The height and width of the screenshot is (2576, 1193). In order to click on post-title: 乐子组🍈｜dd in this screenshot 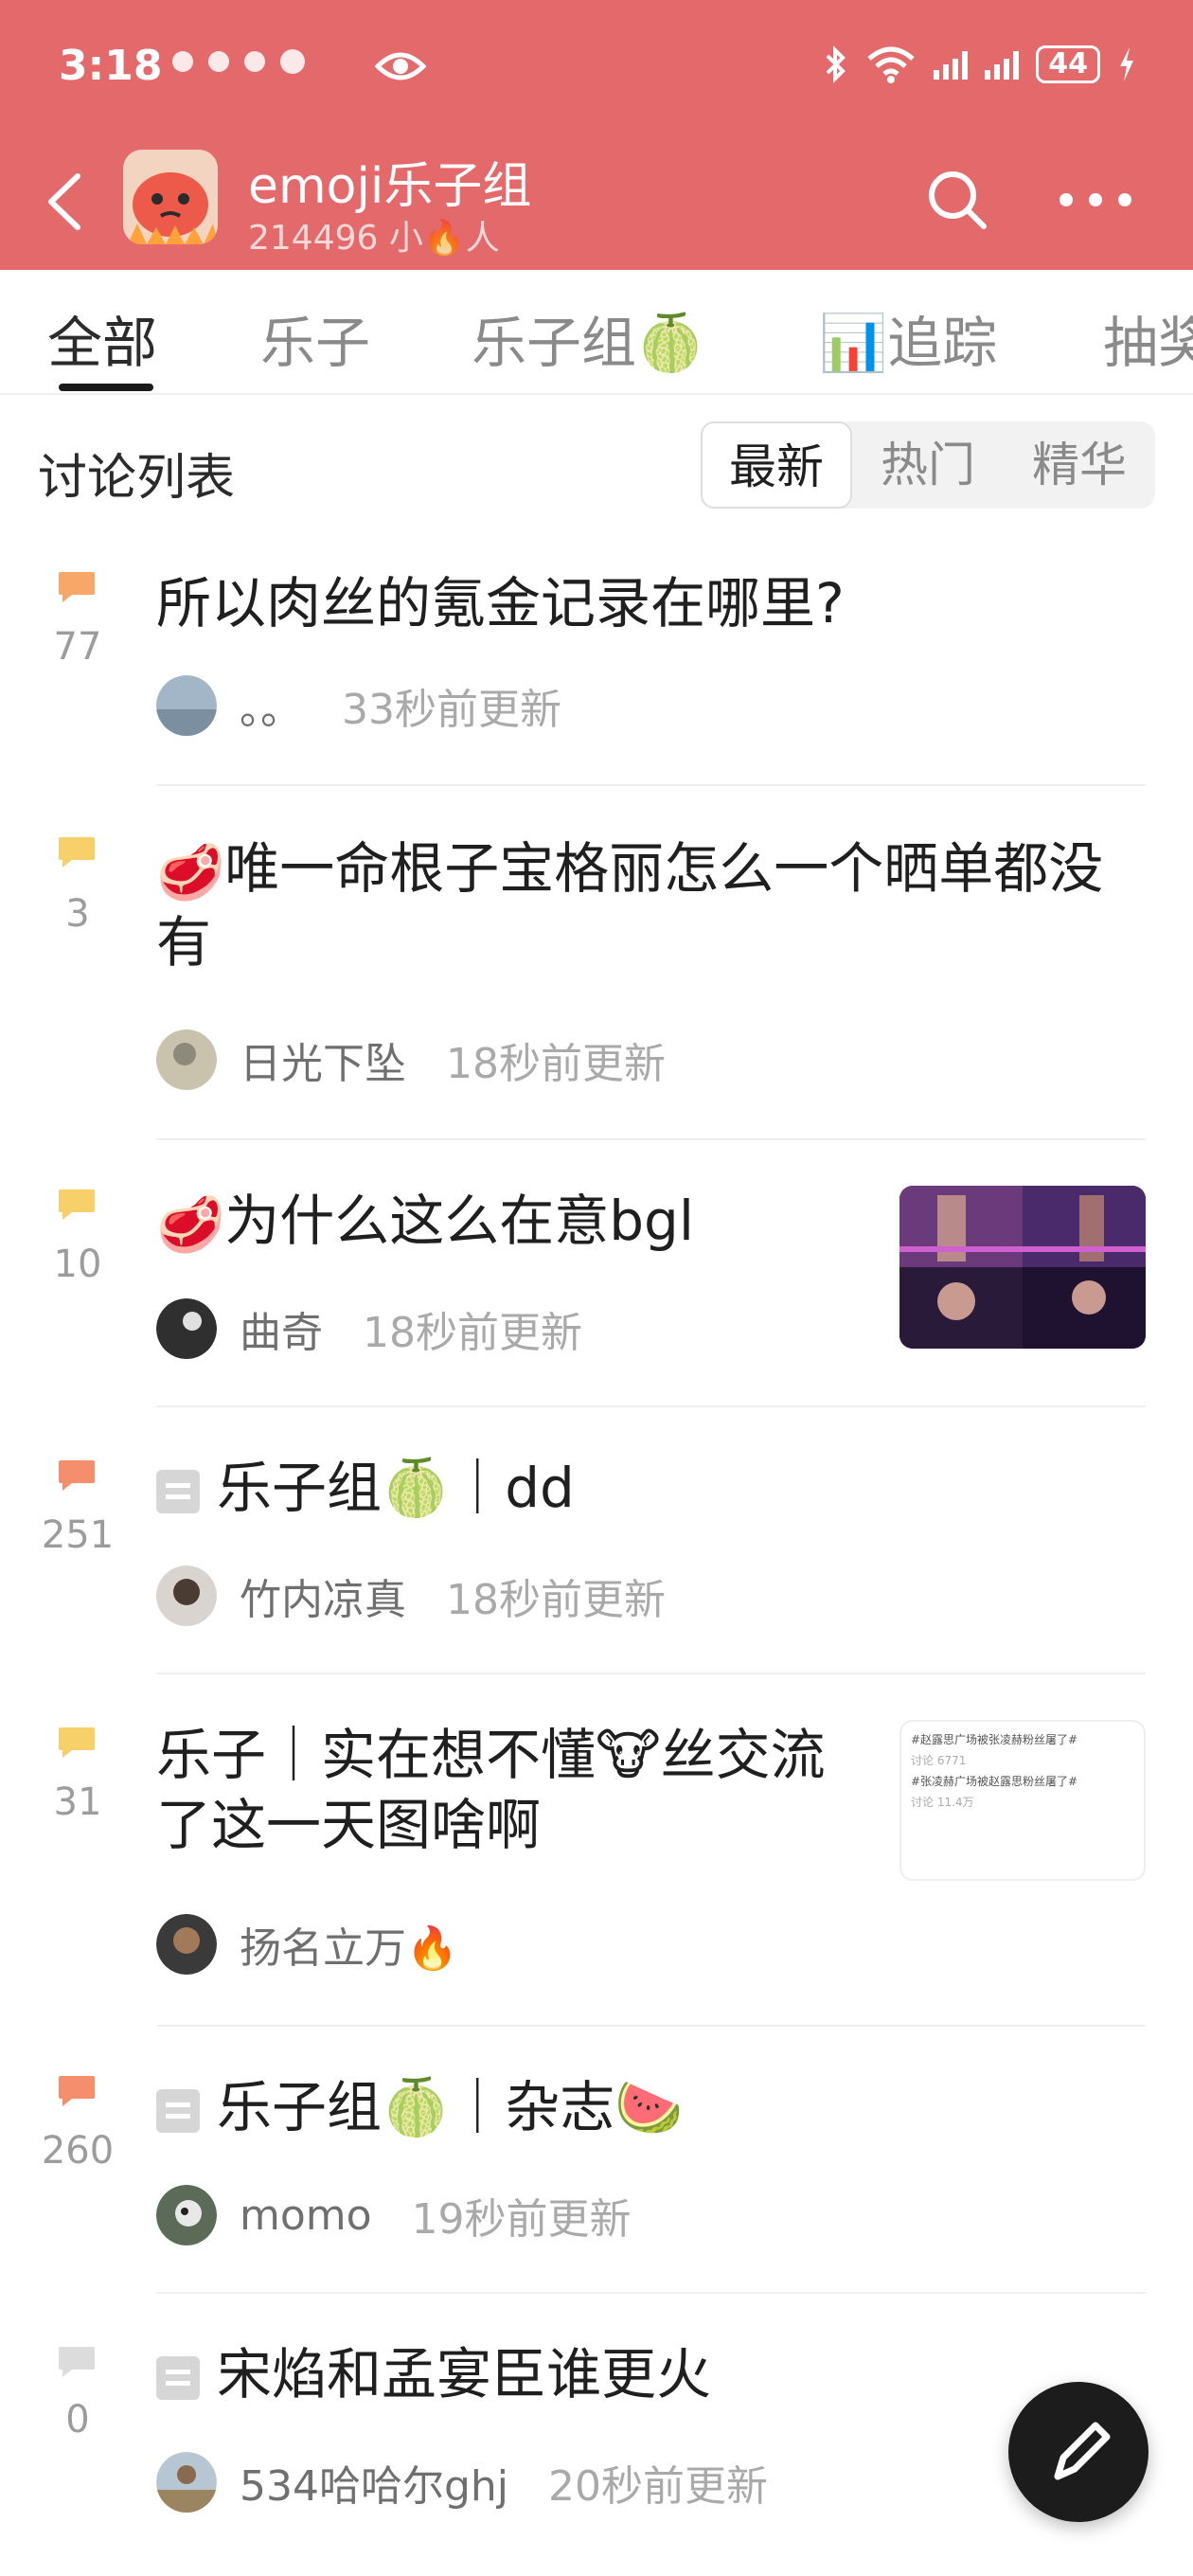, I will do `click(648, 1488)`.